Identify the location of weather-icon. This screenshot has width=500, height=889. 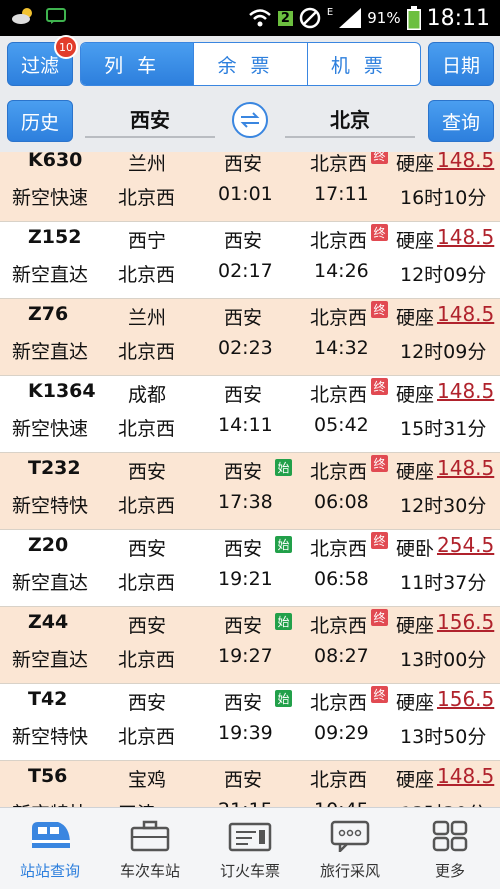
(22, 16).